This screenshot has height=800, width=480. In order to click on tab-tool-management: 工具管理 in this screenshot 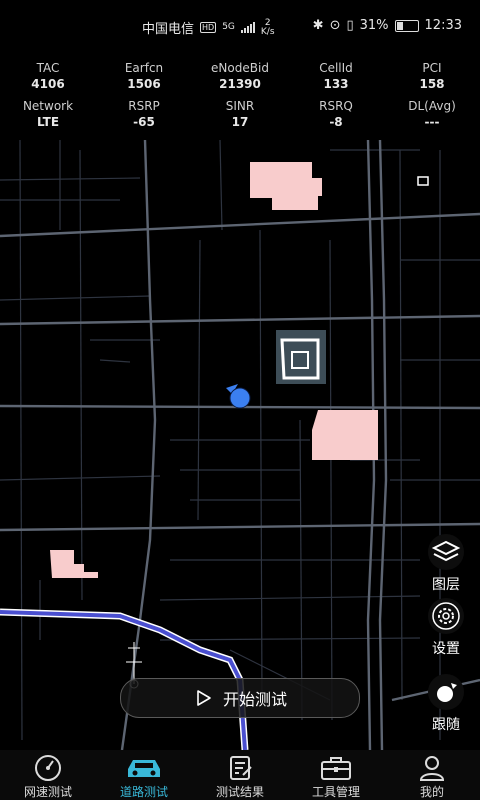, I will do `click(336, 775)`.